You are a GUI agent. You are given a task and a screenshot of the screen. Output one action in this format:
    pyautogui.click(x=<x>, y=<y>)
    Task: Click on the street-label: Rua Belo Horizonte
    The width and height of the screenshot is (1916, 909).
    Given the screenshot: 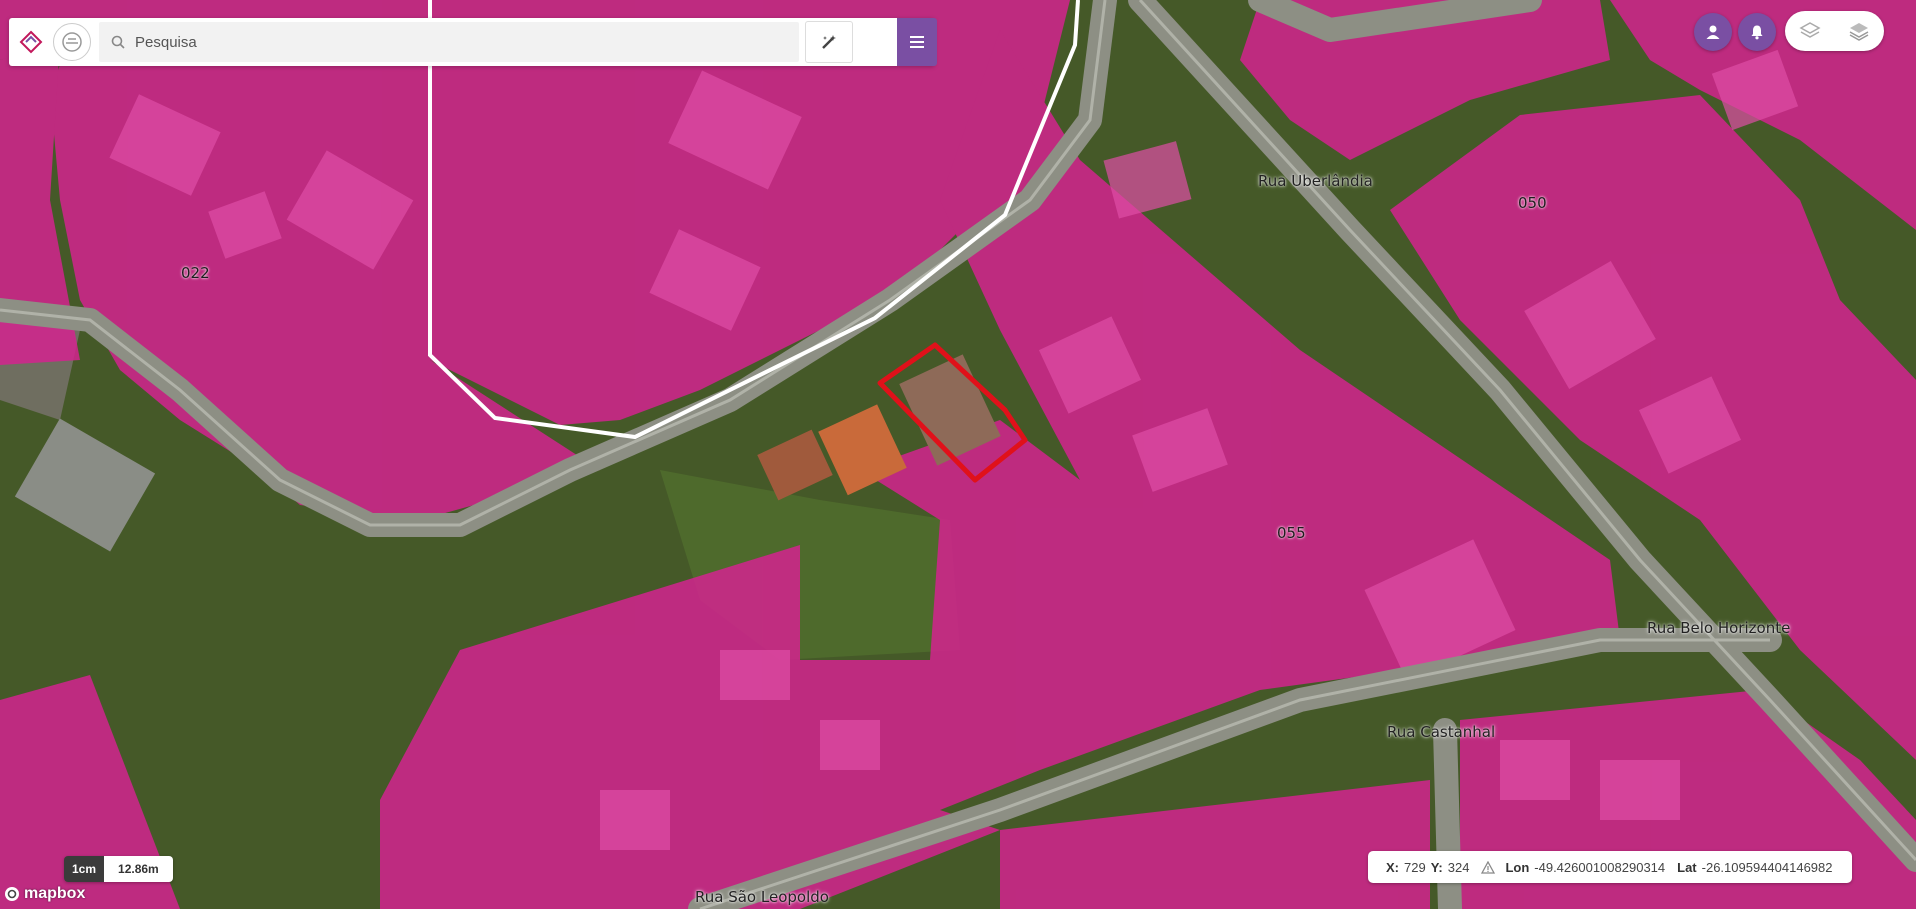 What is the action you would take?
    pyautogui.click(x=1719, y=628)
    